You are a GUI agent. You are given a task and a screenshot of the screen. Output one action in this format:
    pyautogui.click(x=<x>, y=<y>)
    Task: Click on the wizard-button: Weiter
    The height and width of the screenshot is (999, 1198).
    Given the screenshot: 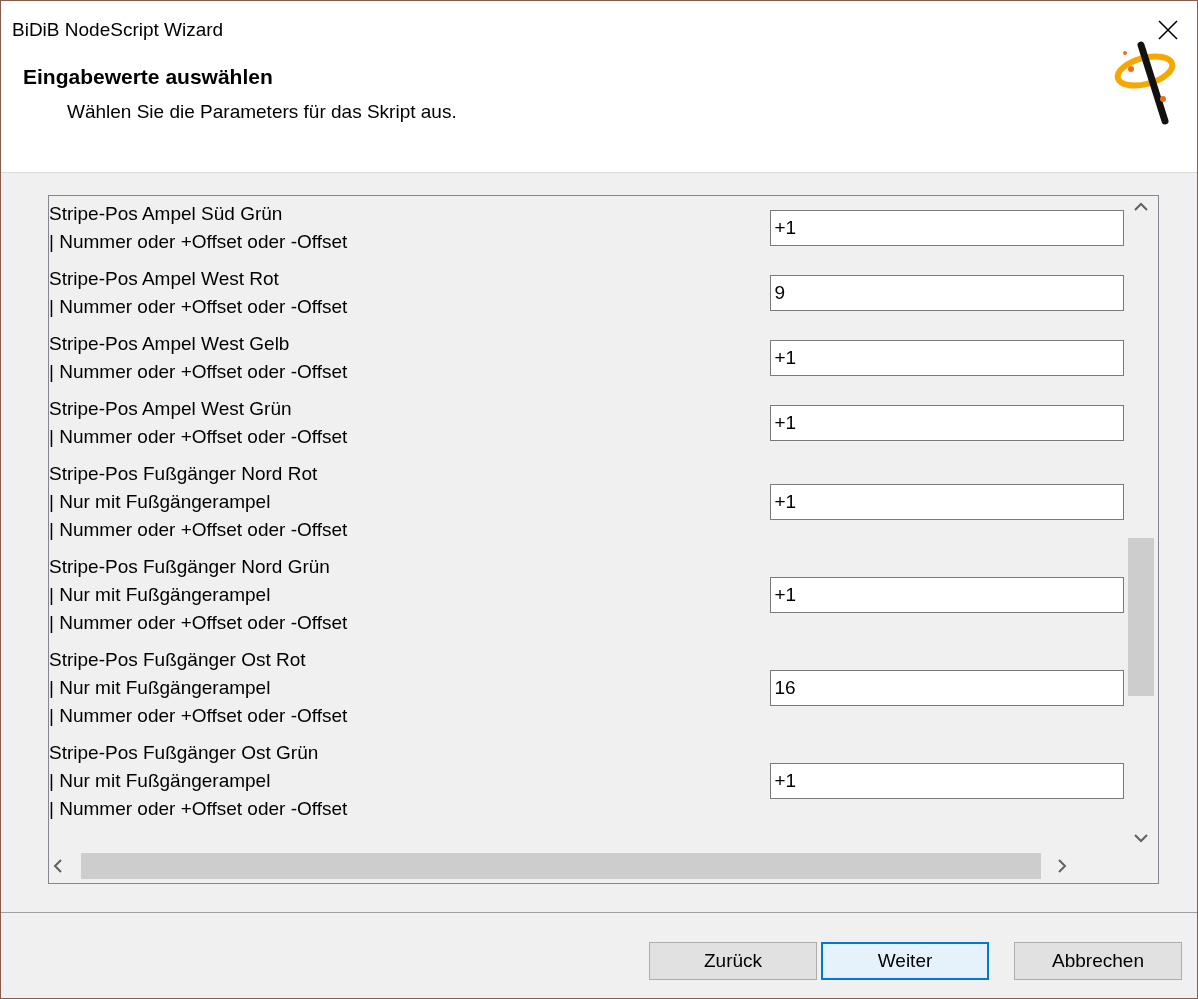 What is the action you would take?
    pyautogui.click(x=905, y=961)
    